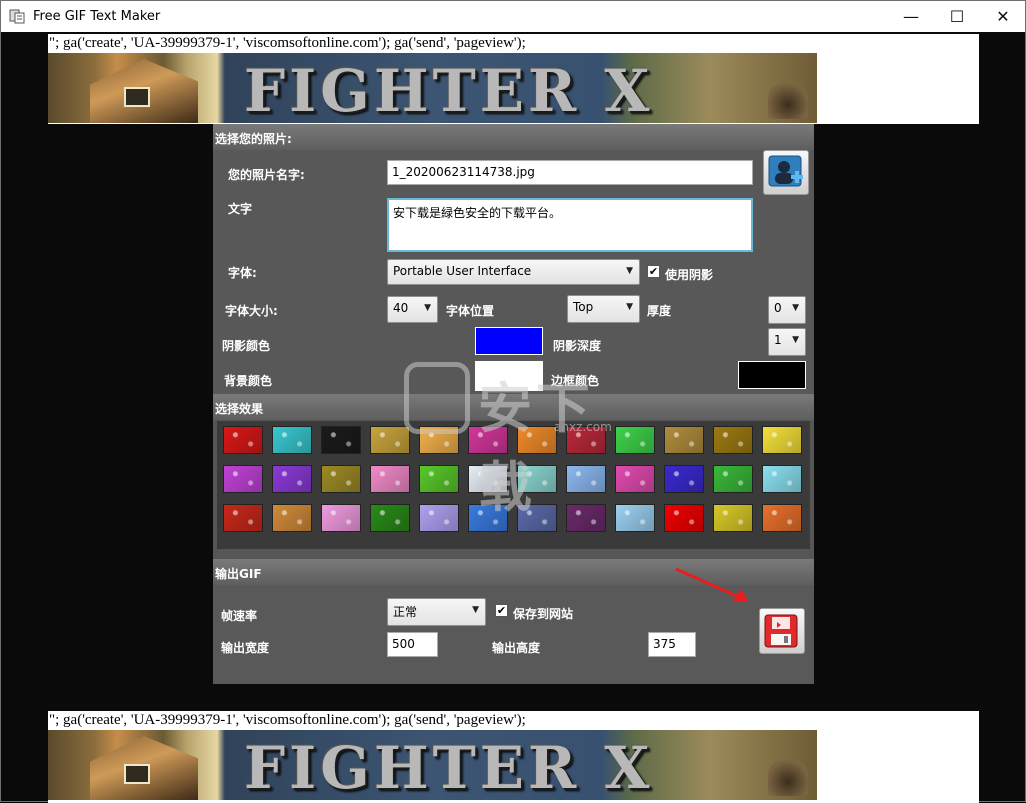  What do you see at coordinates (390, 479) in the screenshot?
I see `effect-pink-dots` at bounding box center [390, 479].